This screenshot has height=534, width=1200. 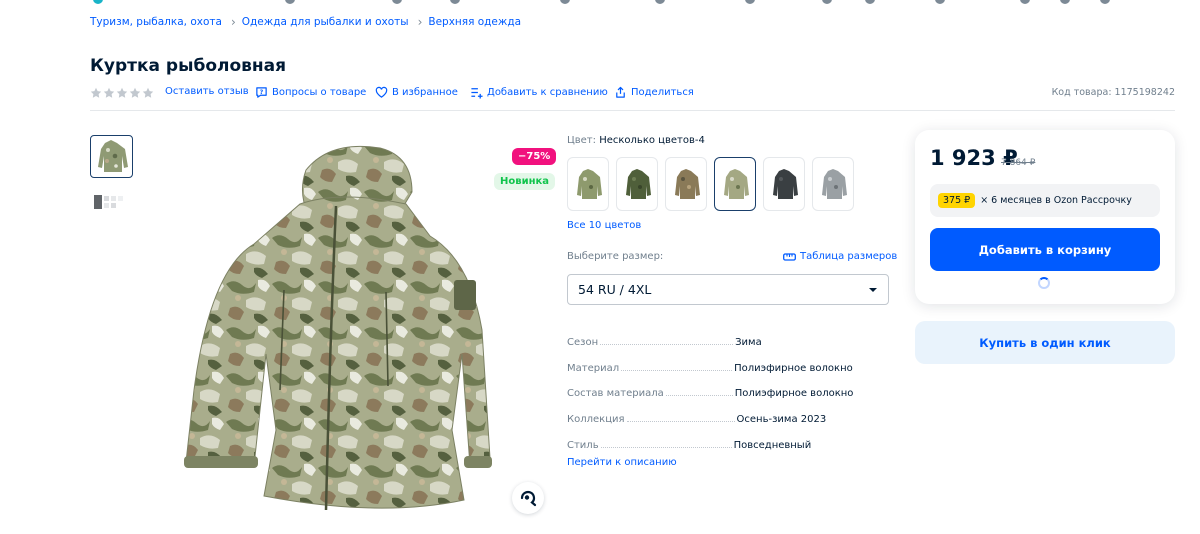 I want to click on gallery-thumbnail, so click(x=111, y=202).